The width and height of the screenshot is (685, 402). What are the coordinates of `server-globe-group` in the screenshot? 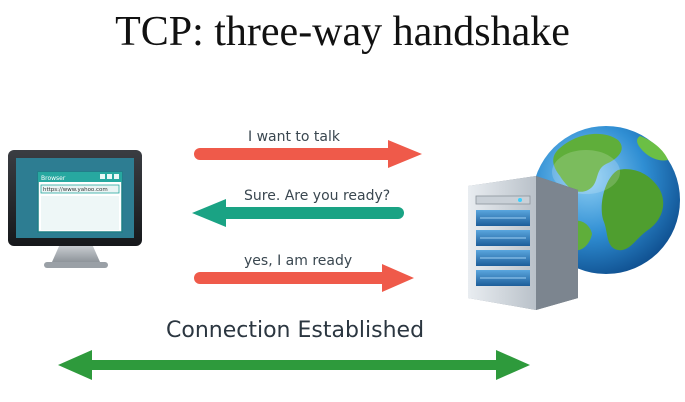 It's located at (574, 218).